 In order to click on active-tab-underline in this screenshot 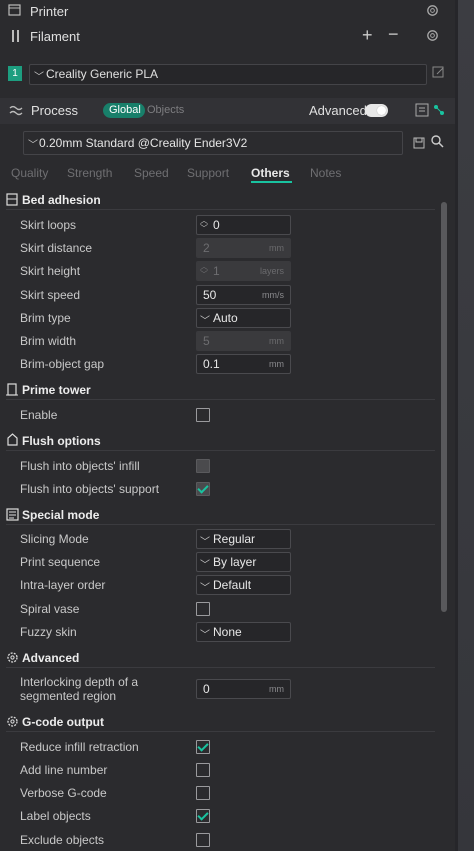, I will do `click(271, 182)`.